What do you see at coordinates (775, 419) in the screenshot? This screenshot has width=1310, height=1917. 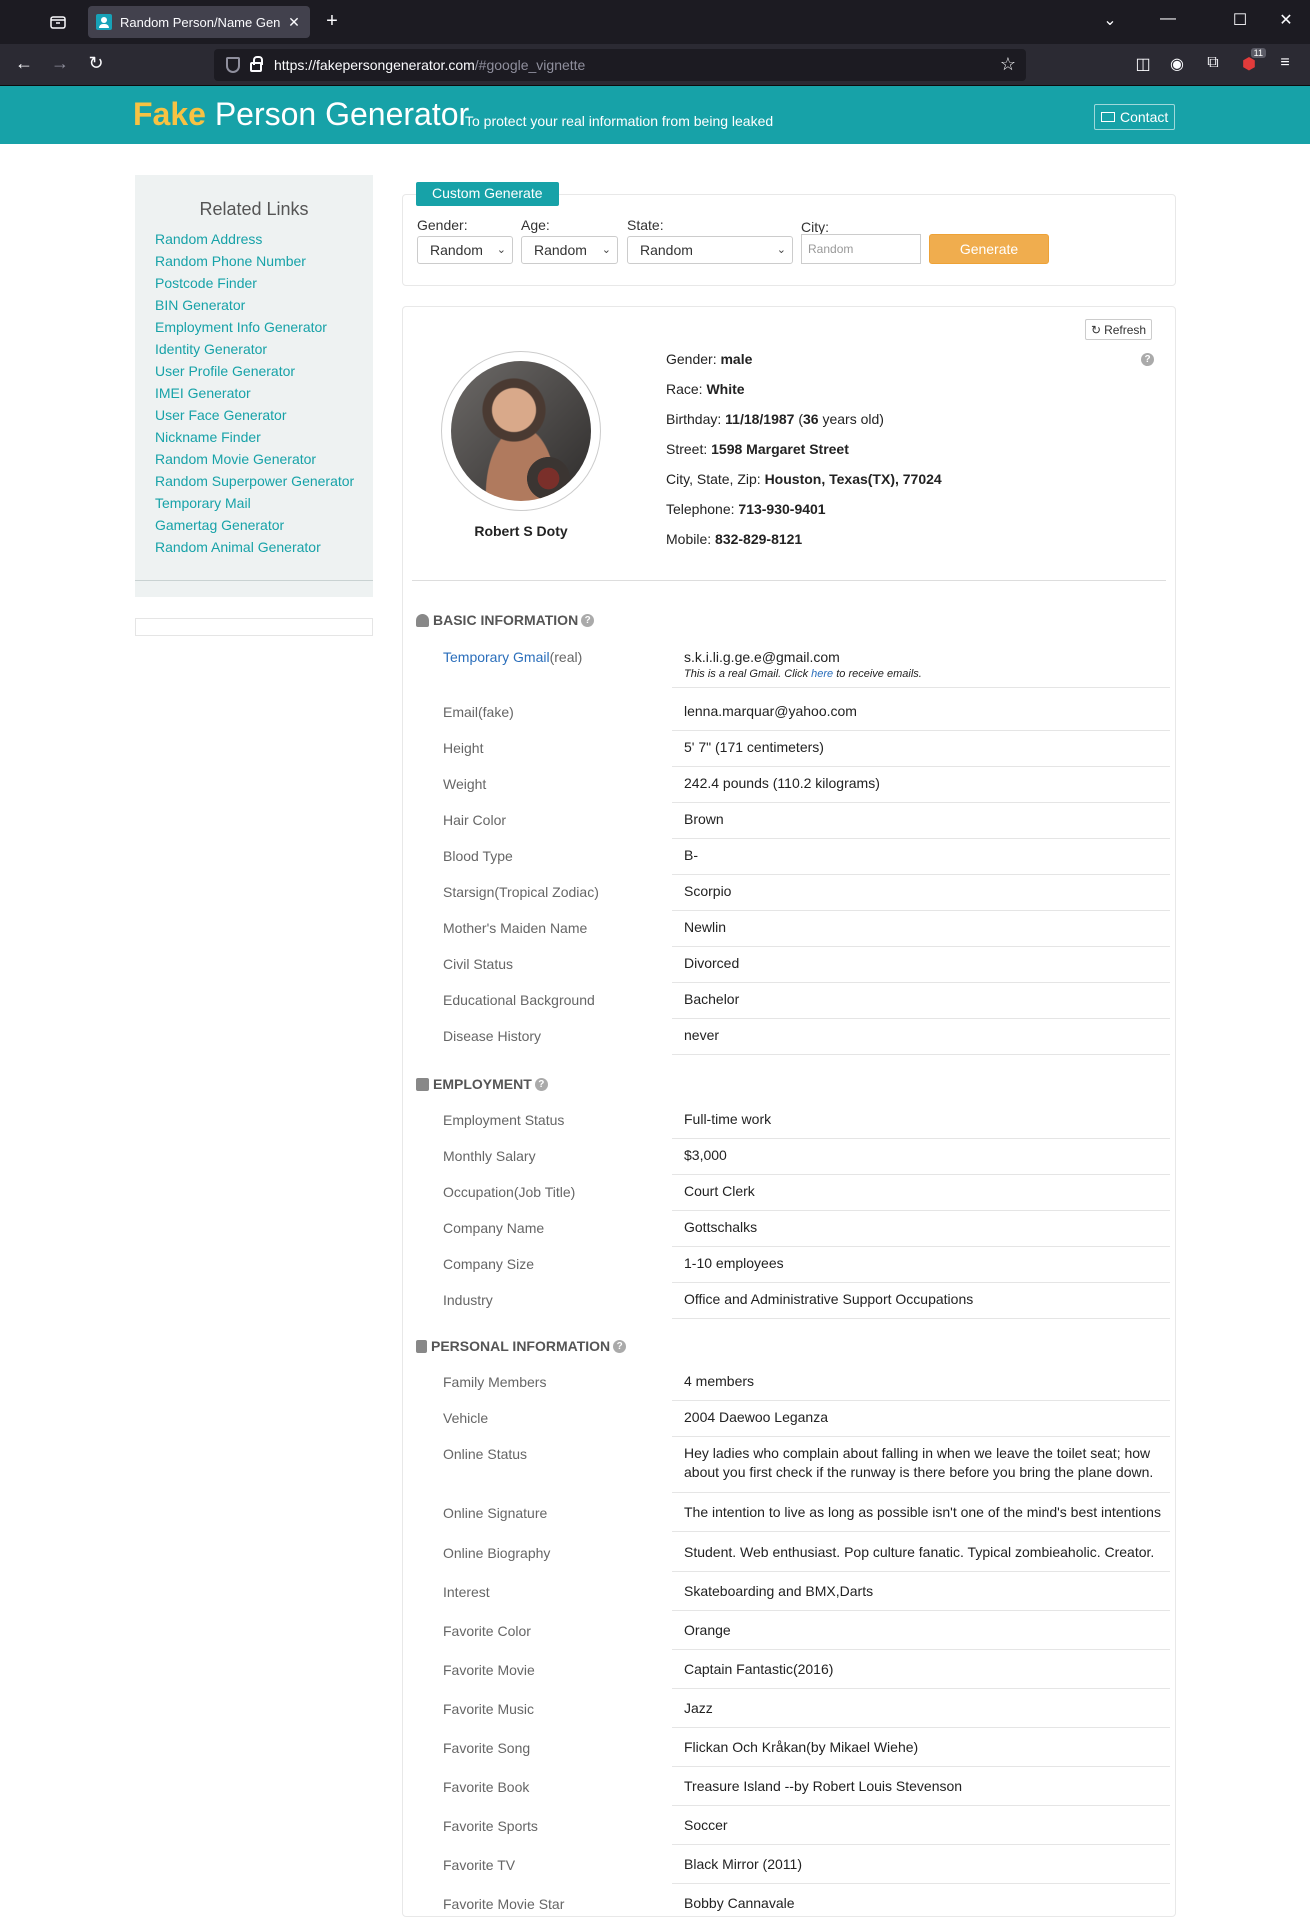 I see `summary-birthday: Birthday: 11/18/1987 (36 years old)` at bounding box center [775, 419].